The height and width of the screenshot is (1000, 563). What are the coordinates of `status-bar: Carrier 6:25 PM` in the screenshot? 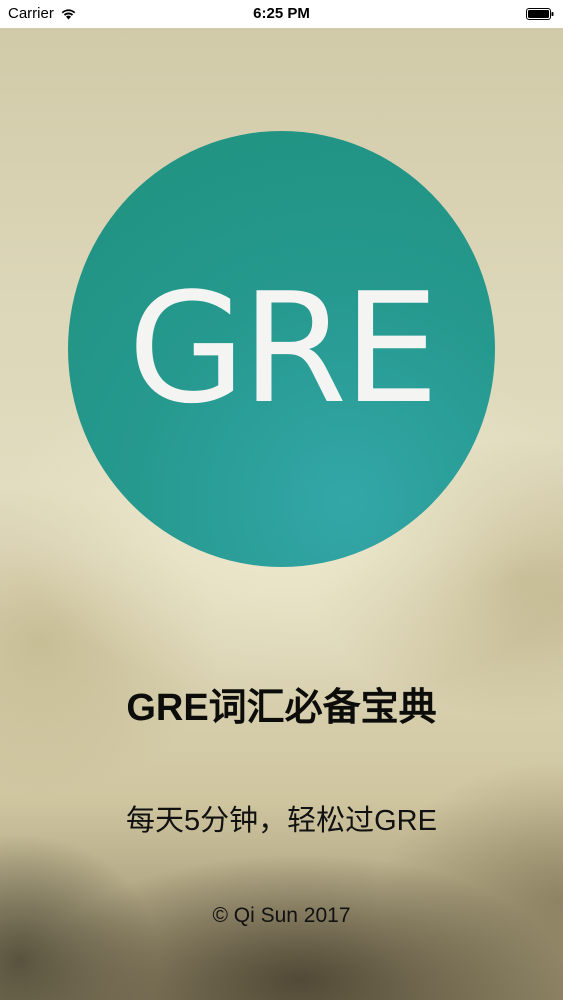 It's located at (281, 14).